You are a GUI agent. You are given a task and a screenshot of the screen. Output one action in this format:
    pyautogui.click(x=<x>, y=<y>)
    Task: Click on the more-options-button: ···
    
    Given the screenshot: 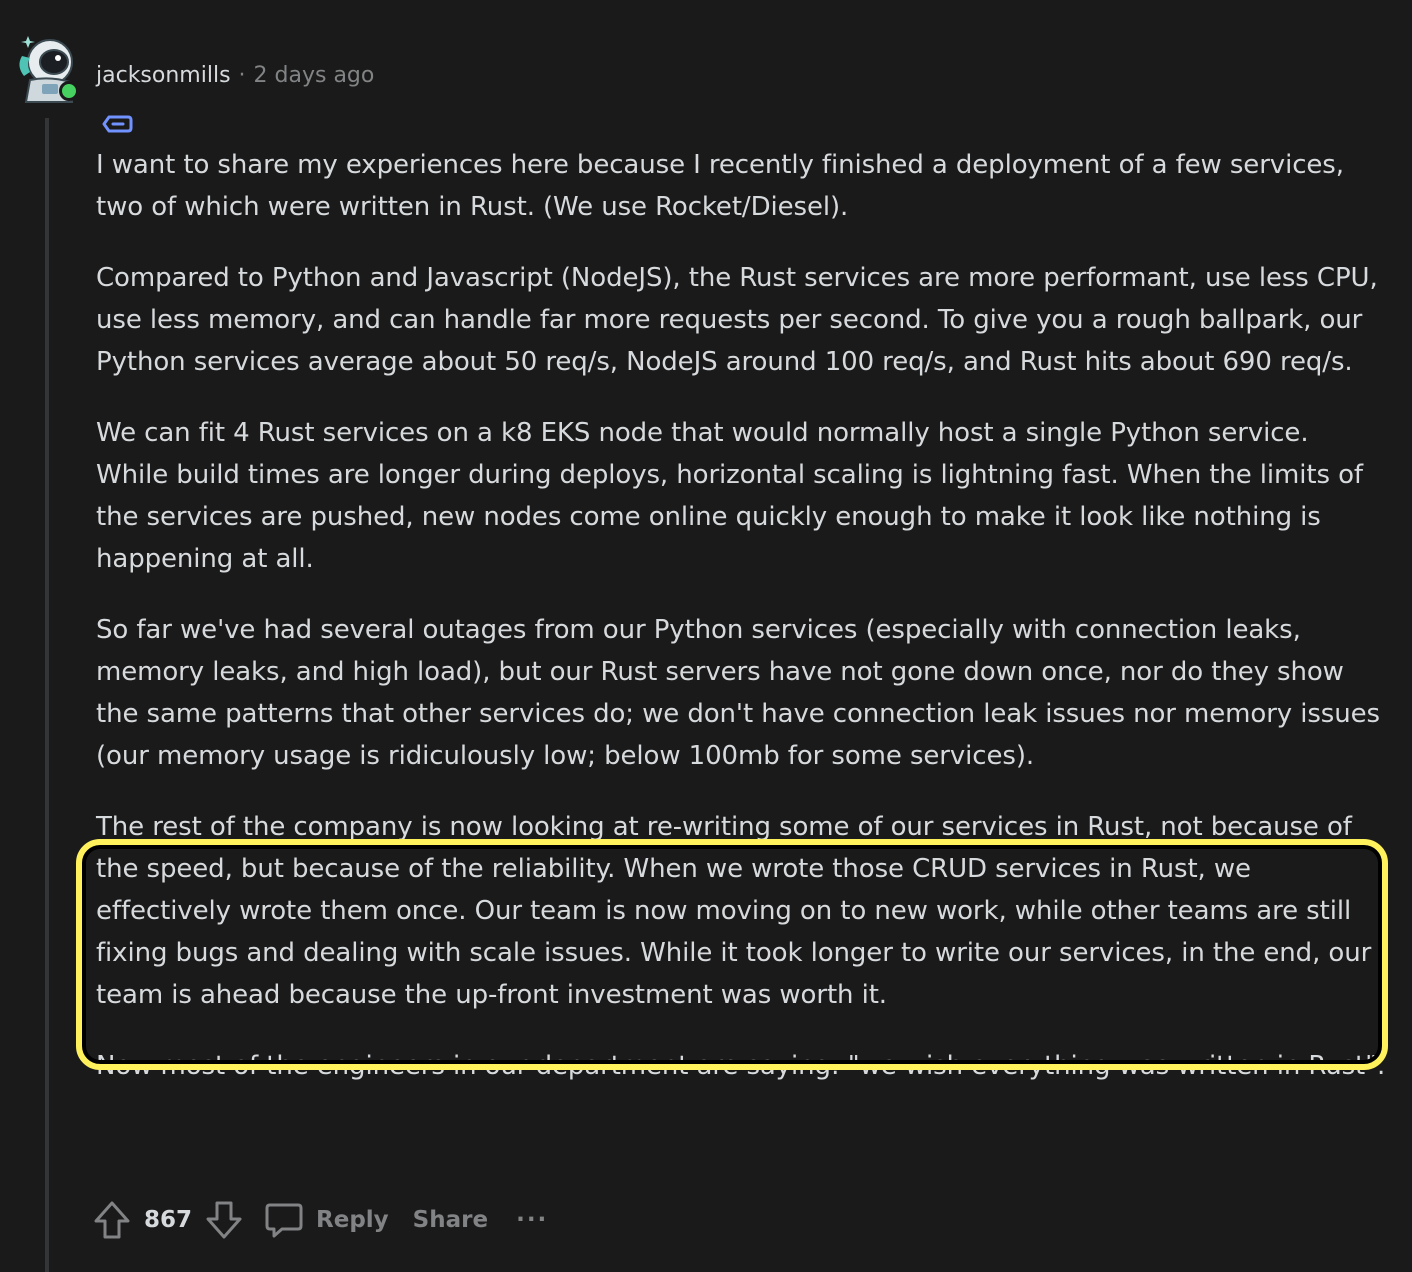 What is the action you would take?
    pyautogui.click(x=532, y=1220)
    